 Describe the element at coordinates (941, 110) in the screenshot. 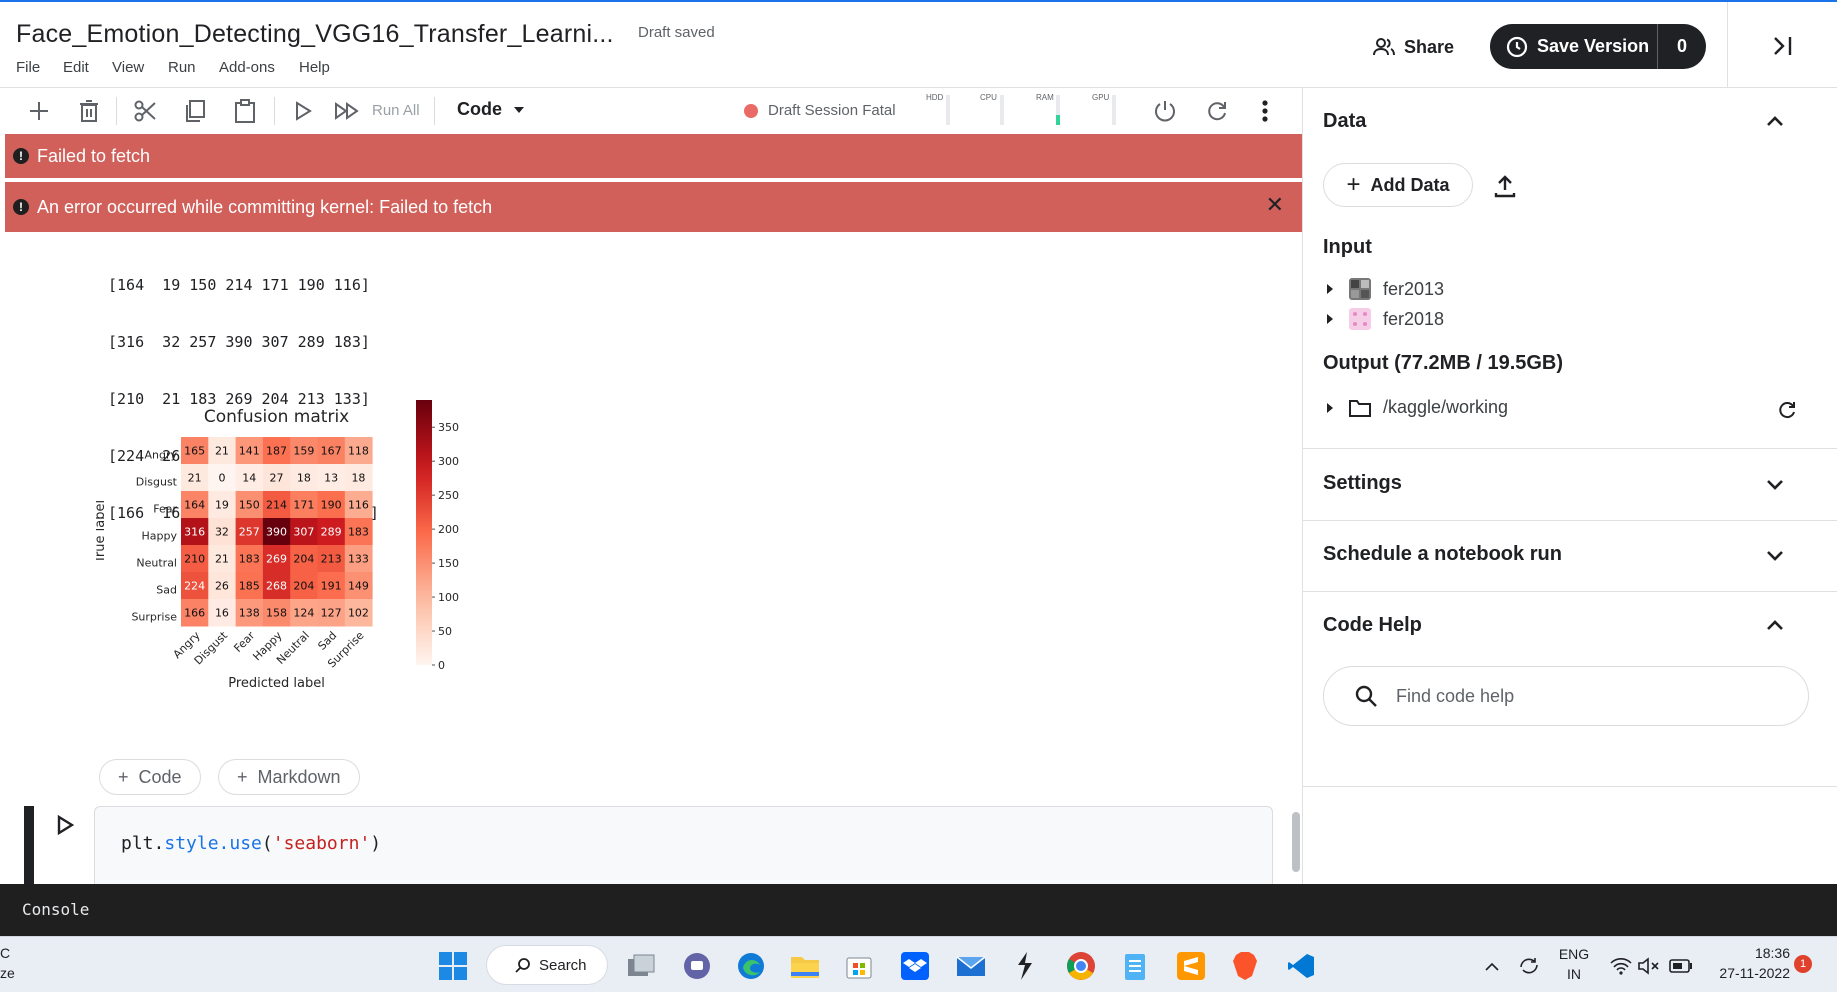

I see `hdd-meter: HDD` at that location.